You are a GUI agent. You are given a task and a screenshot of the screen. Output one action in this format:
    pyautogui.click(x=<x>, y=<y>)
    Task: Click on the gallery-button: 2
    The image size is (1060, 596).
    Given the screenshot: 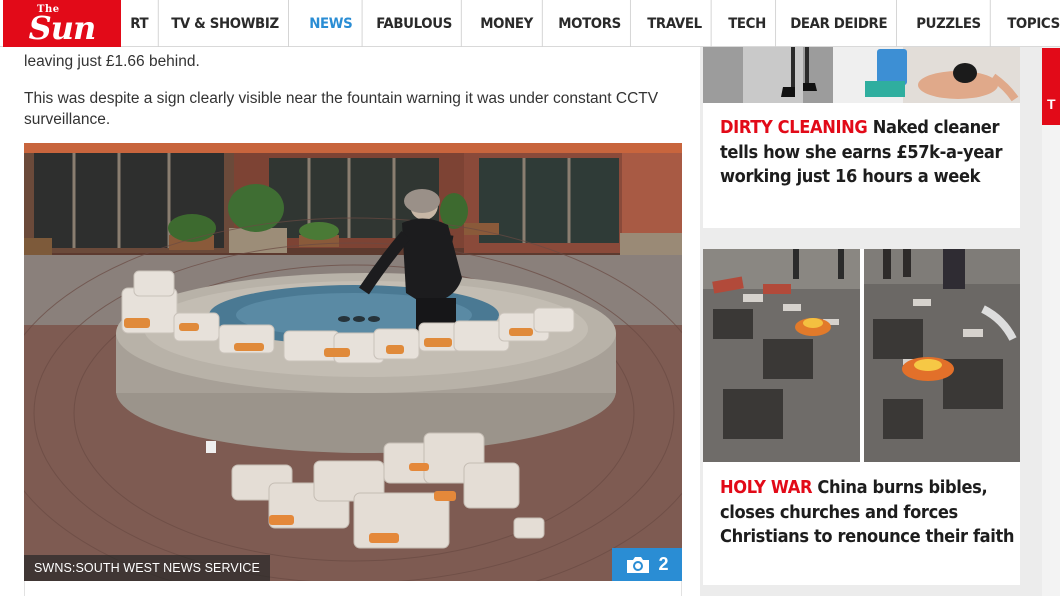 What is the action you would take?
    pyautogui.click(x=647, y=564)
    